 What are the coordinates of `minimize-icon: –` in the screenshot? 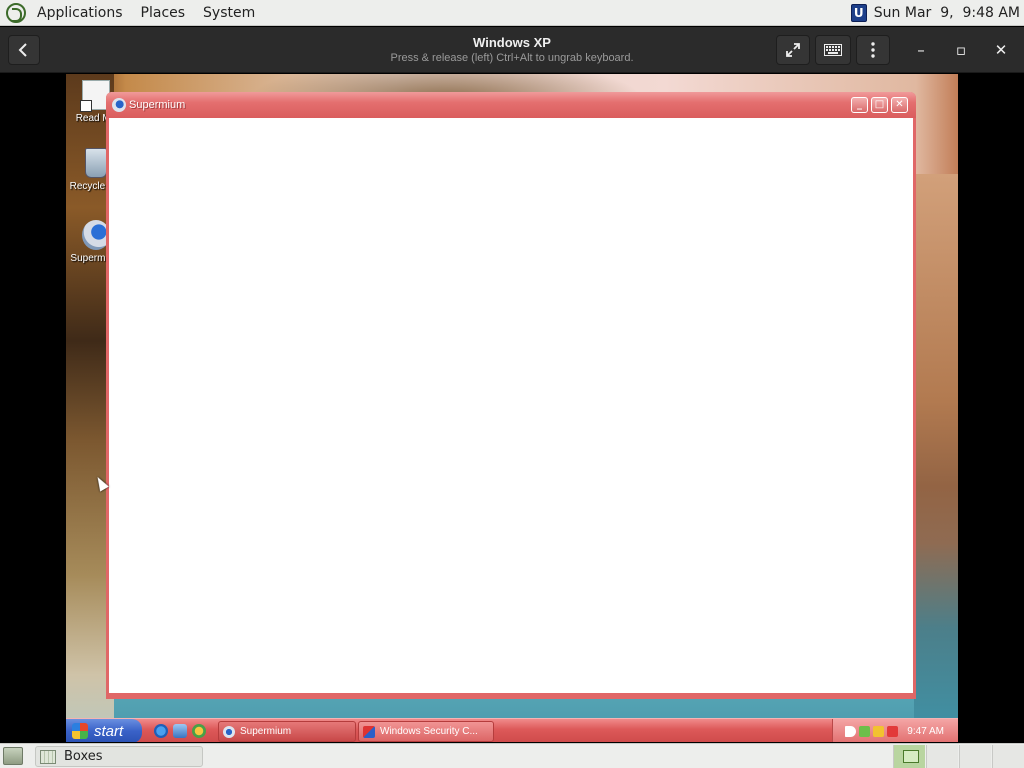 It's located at (921, 50).